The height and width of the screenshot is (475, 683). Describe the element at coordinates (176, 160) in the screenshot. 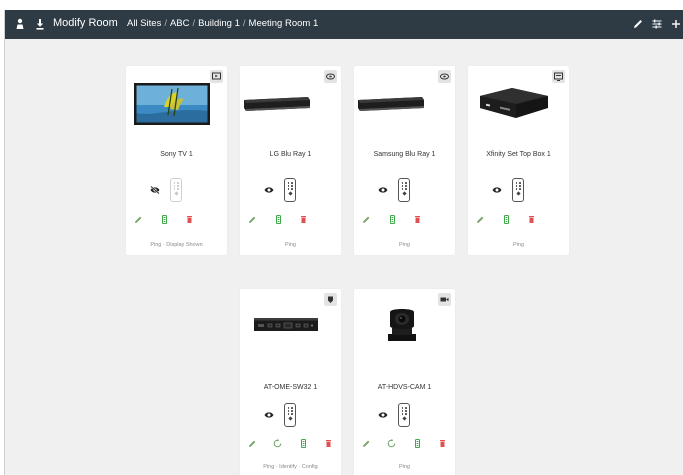

I see `device-card-sony-tv: Sony TV 1 Ping · Display Shown` at that location.